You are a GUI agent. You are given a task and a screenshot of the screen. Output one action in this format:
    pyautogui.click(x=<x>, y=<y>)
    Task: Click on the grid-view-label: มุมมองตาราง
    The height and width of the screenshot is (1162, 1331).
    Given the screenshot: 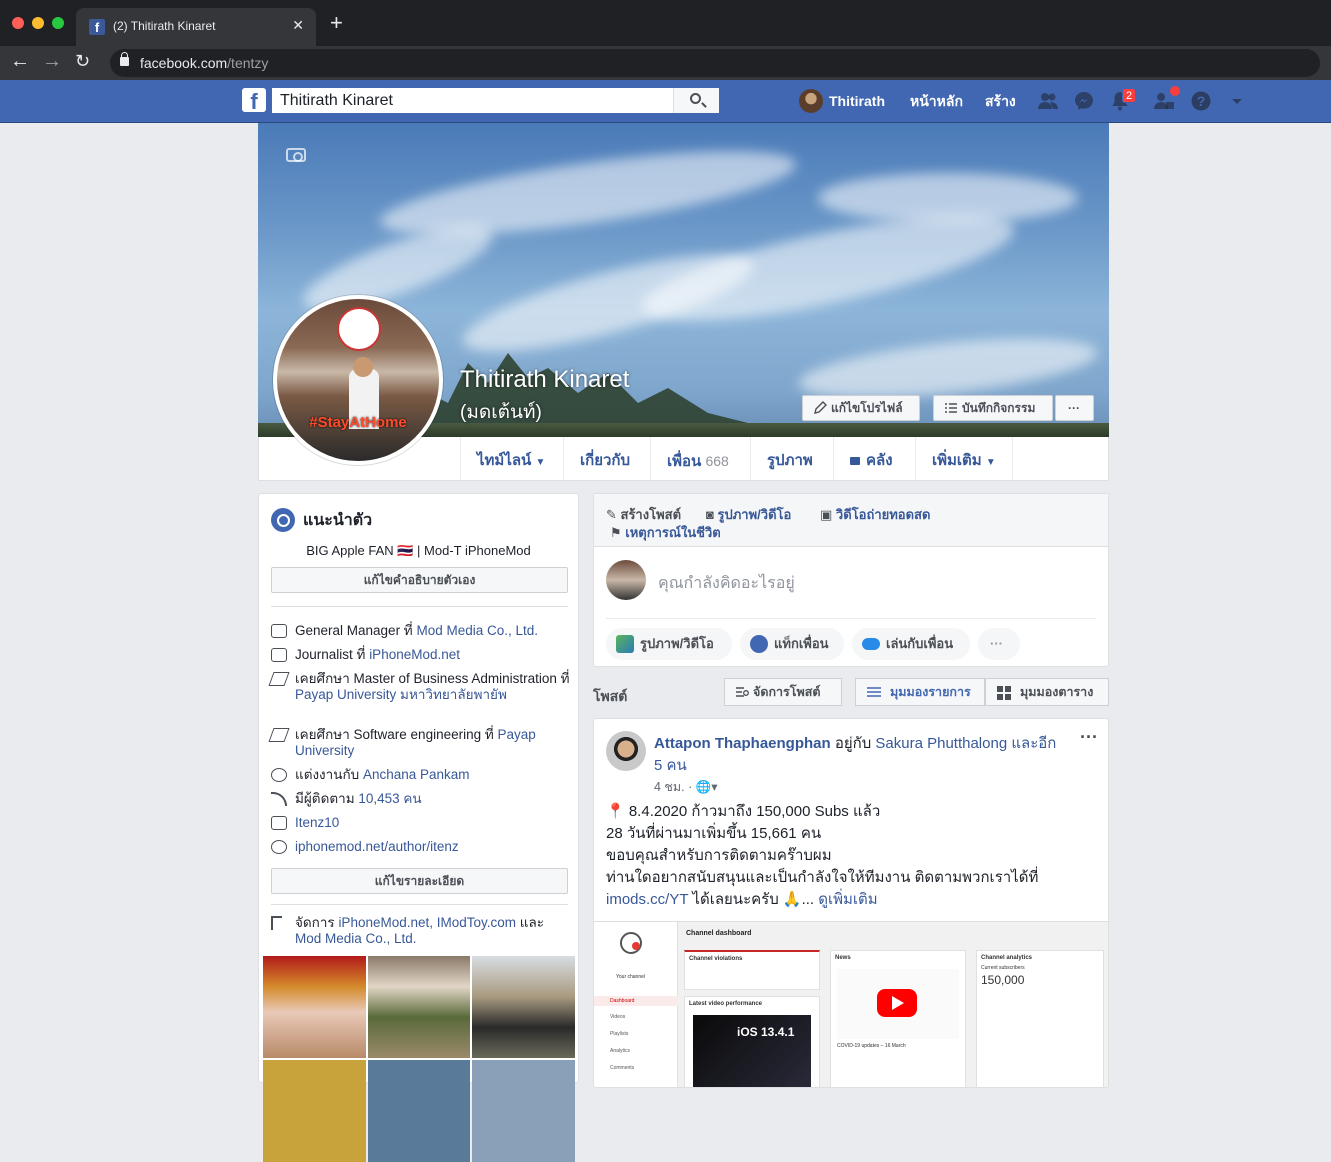 What is the action you would take?
    pyautogui.click(x=1057, y=692)
    